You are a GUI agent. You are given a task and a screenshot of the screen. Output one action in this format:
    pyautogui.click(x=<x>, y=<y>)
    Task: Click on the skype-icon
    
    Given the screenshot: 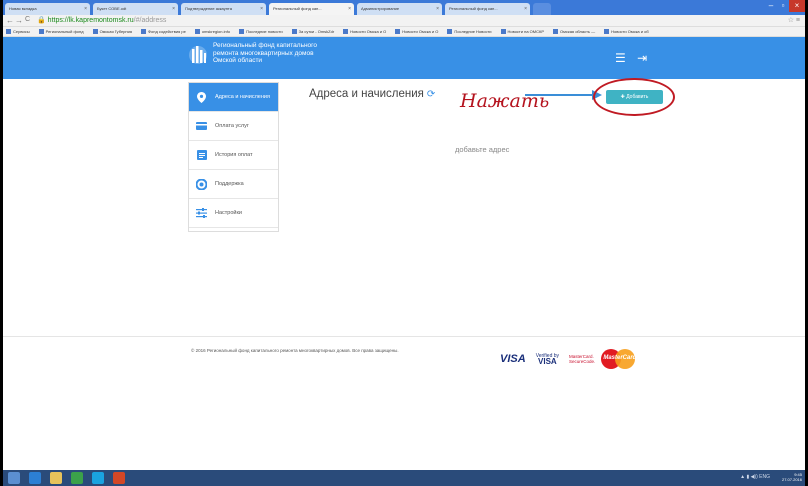 What is the action you would take?
    pyautogui.click(x=98, y=478)
    